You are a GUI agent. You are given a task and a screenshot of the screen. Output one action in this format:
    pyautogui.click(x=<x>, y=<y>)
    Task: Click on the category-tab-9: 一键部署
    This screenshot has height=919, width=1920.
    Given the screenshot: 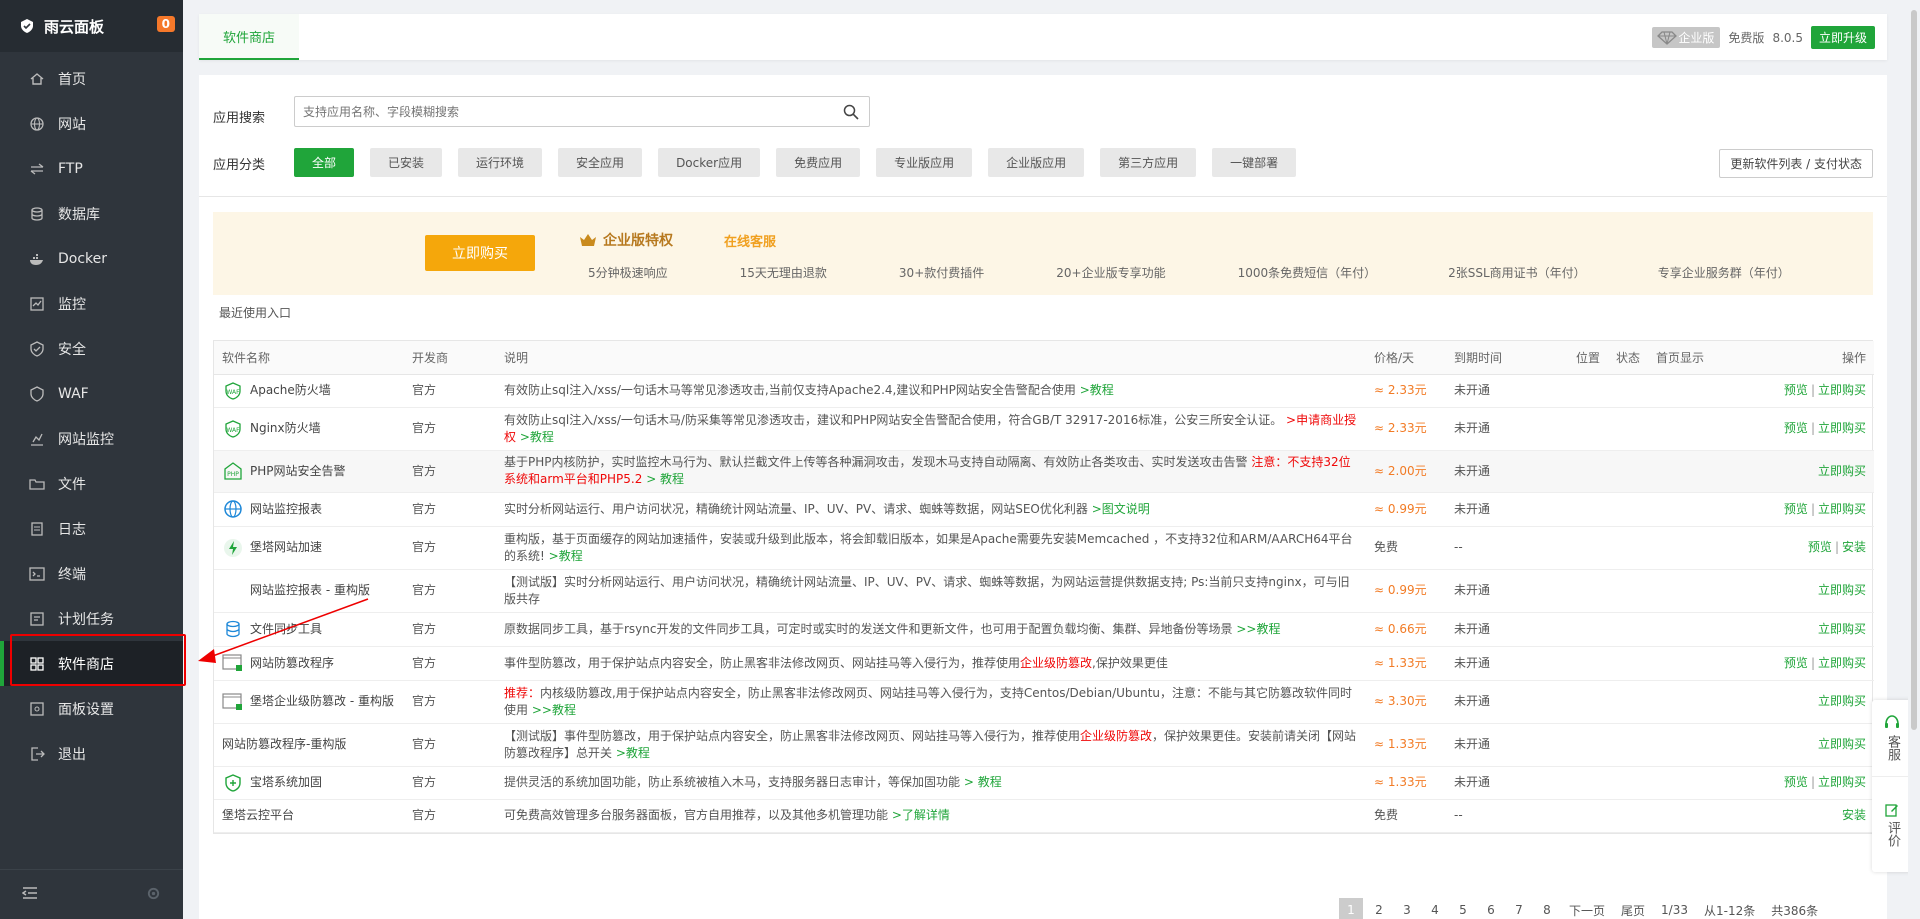 What is the action you would take?
    pyautogui.click(x=1254, y=162)
    